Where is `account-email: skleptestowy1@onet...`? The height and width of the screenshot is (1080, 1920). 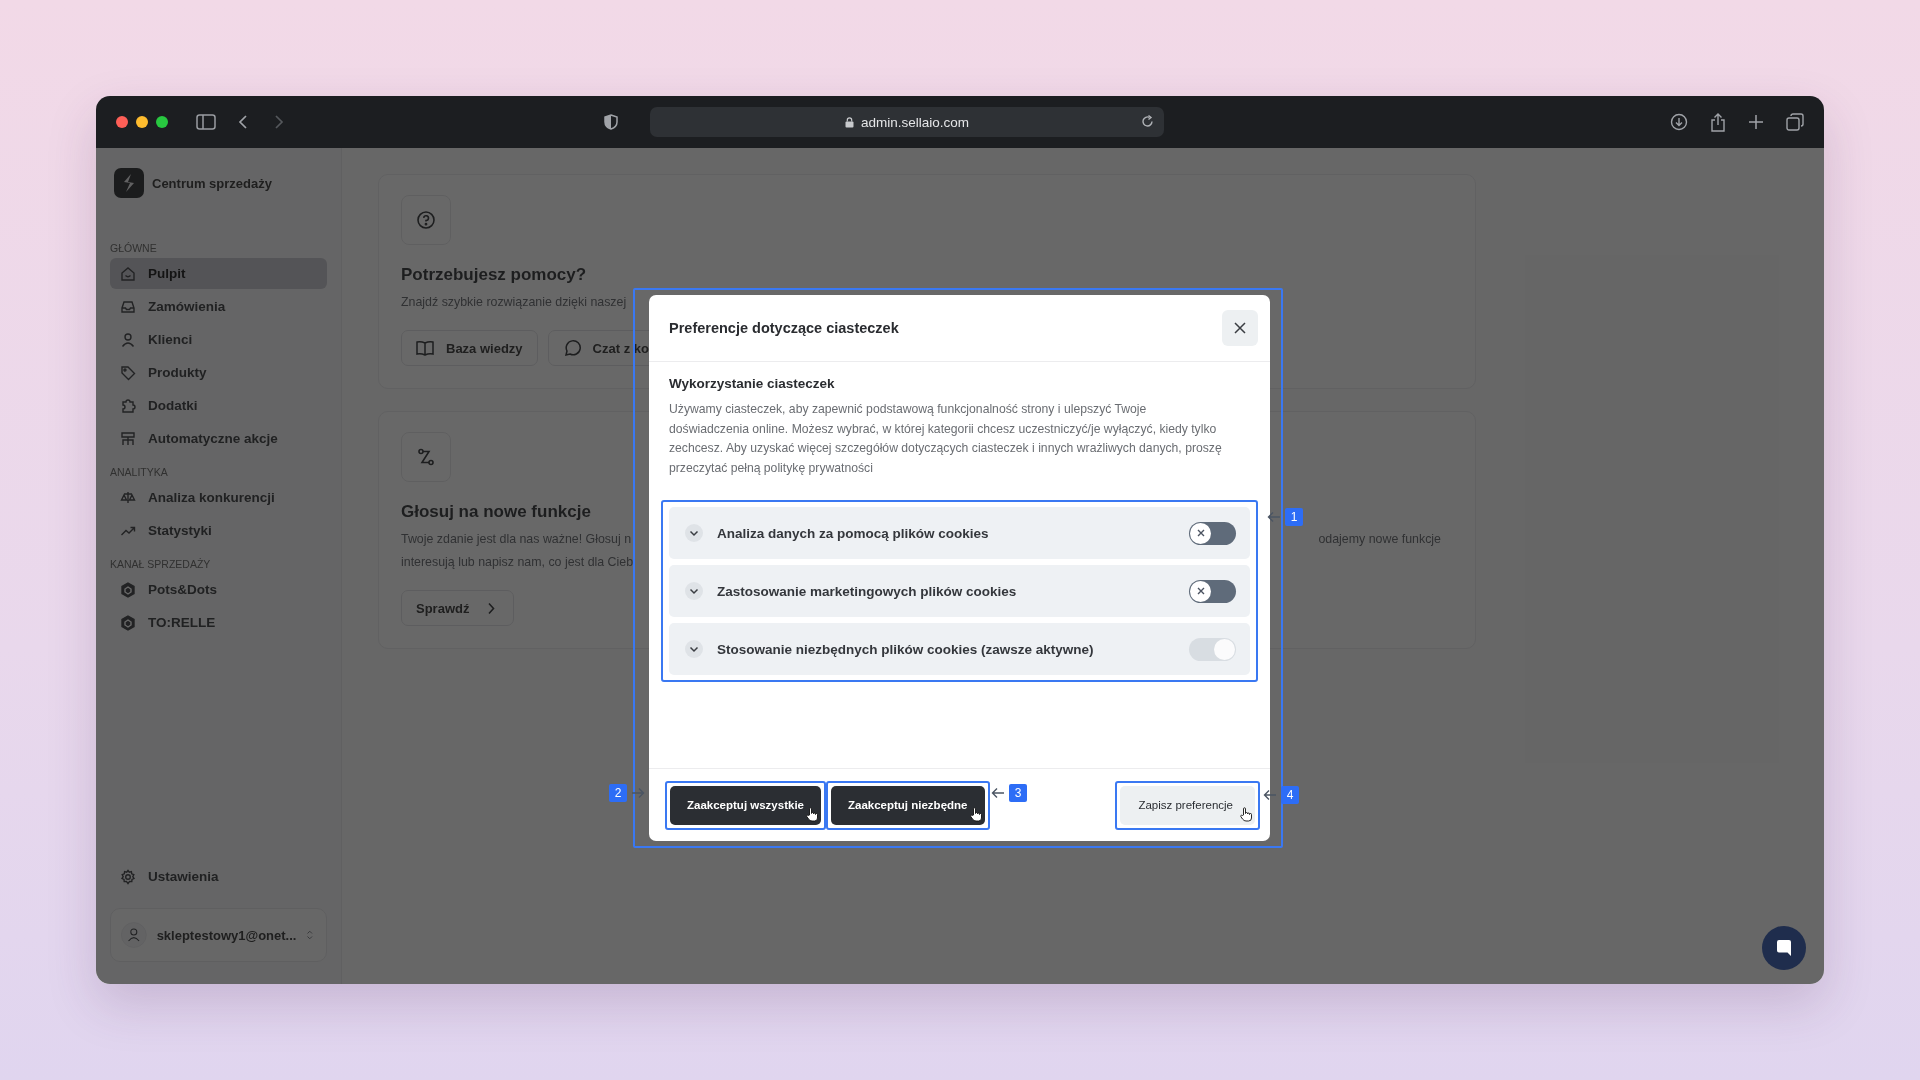
account-email: skleptestowy1@onet... is located at coordinates (226, 935).